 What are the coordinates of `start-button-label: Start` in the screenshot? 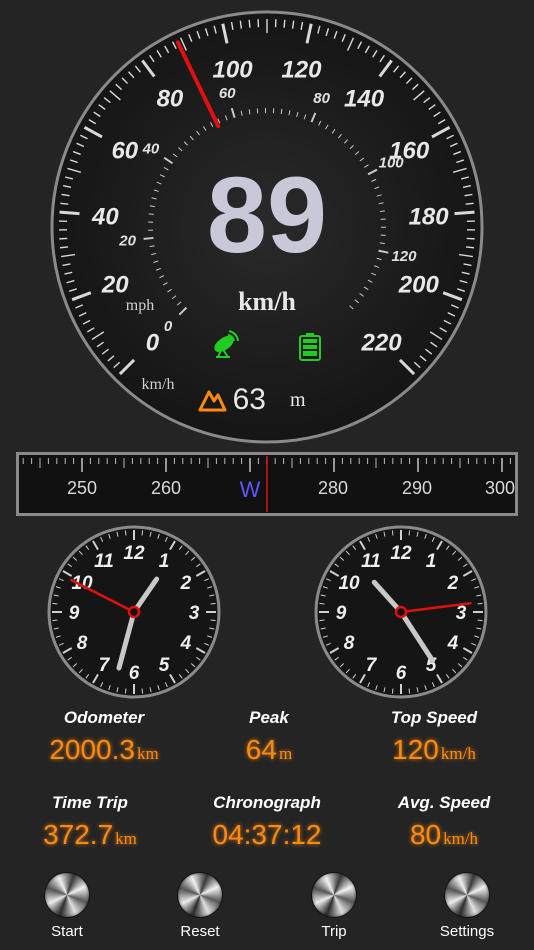 It's located at (67, 931).